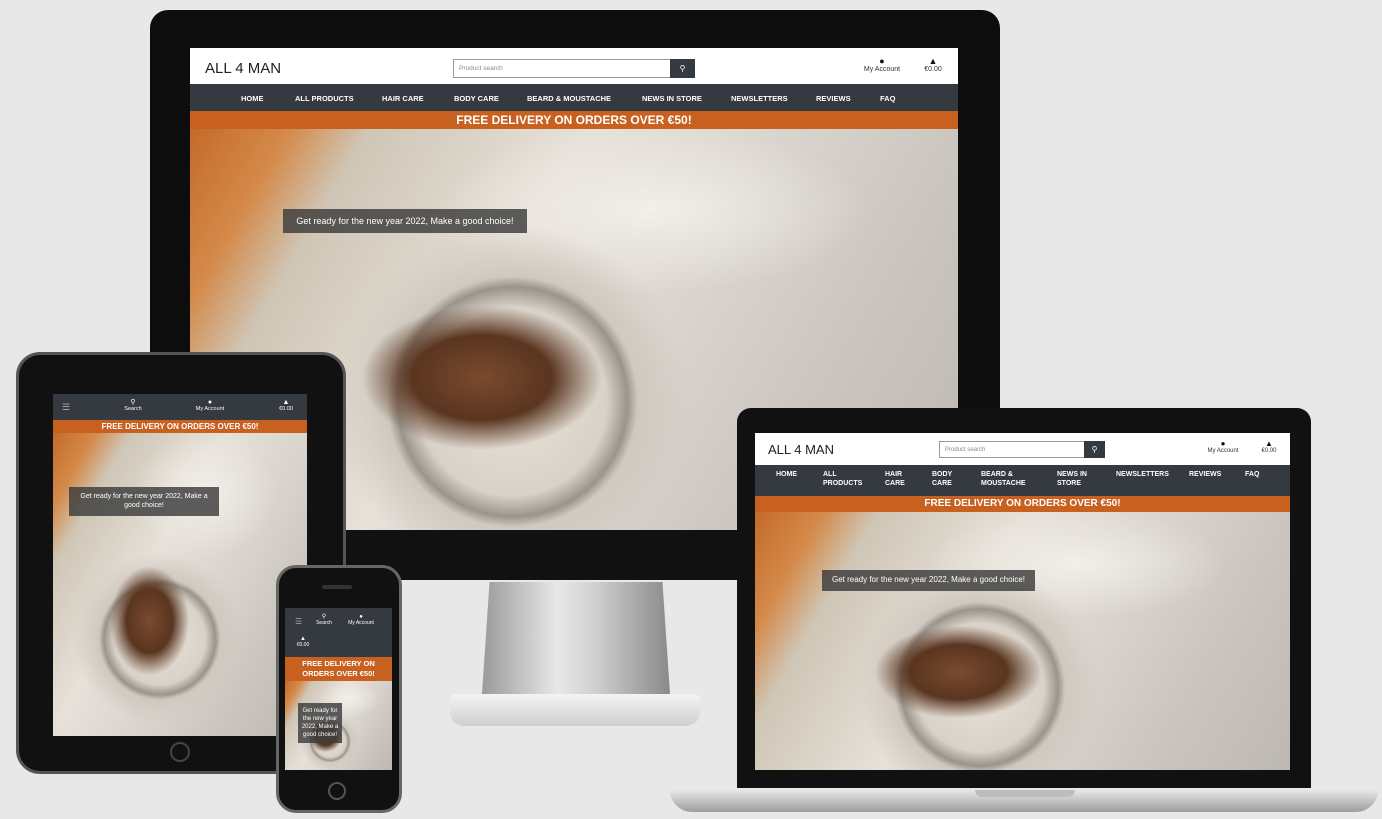 The width and height of the screenshot is (1382, 819). Describe the element at coordinates (243, 68) in the screenshot. I see `site-logo: ALL 4 MAN` at that location.